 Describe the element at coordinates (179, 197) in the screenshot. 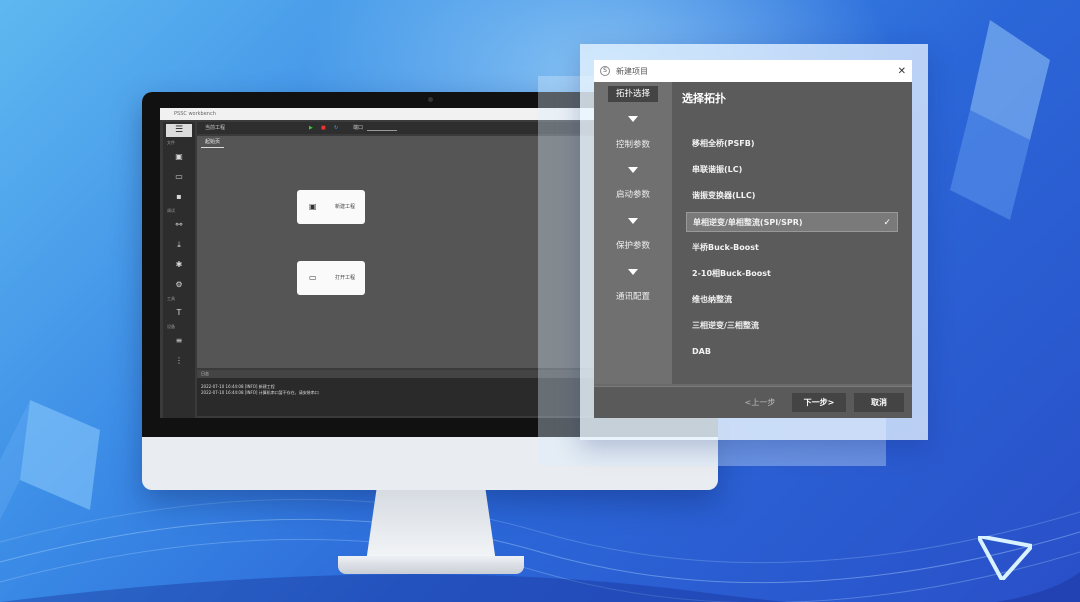

I see `save-icon: ▪` at that location.